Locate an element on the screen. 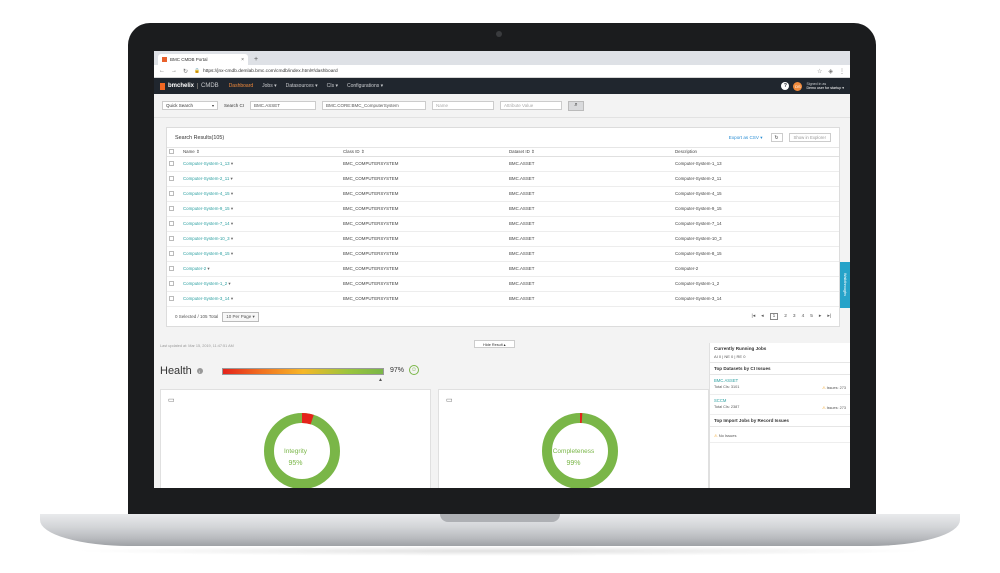 The image size is (1000, 573). dataset-item: BMC.ASSET Total CIs: 3101 ⚠ Issues: 273 is located at coordinates (780, 385).